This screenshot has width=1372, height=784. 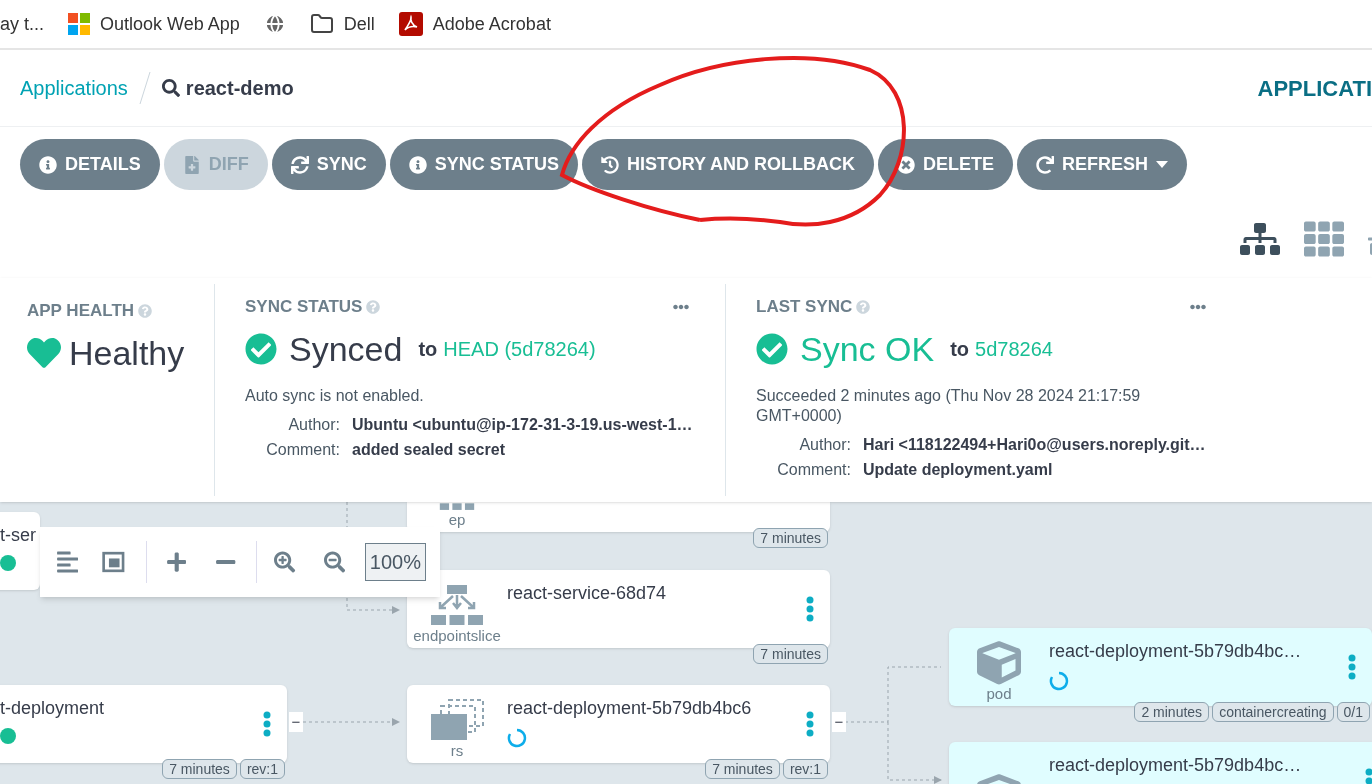 What do you see at coordinates (457, 606) in the screenshot?
I see `endpointslice-icon` at bounding box center [457, 606].